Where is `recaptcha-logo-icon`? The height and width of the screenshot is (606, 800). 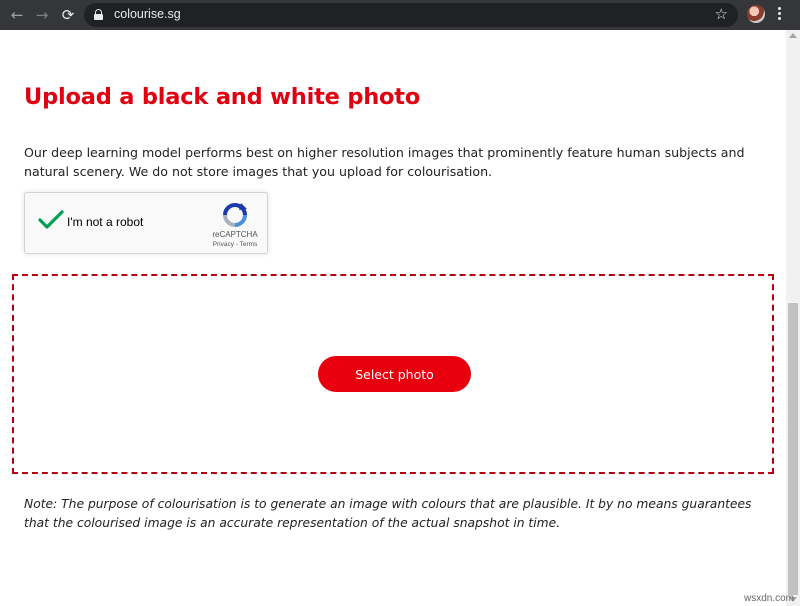
recaptcha-logo-icon is located at coordinates (235, 215).